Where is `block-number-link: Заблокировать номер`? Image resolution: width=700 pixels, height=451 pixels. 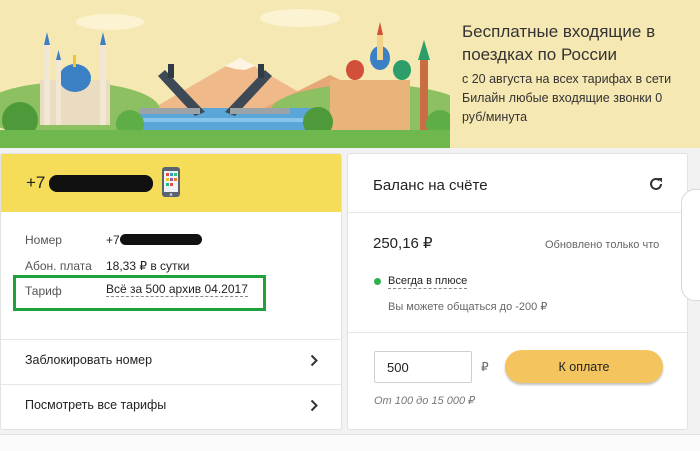
block-number-link: Заблокировать номер is located at coordinates (171, 362).